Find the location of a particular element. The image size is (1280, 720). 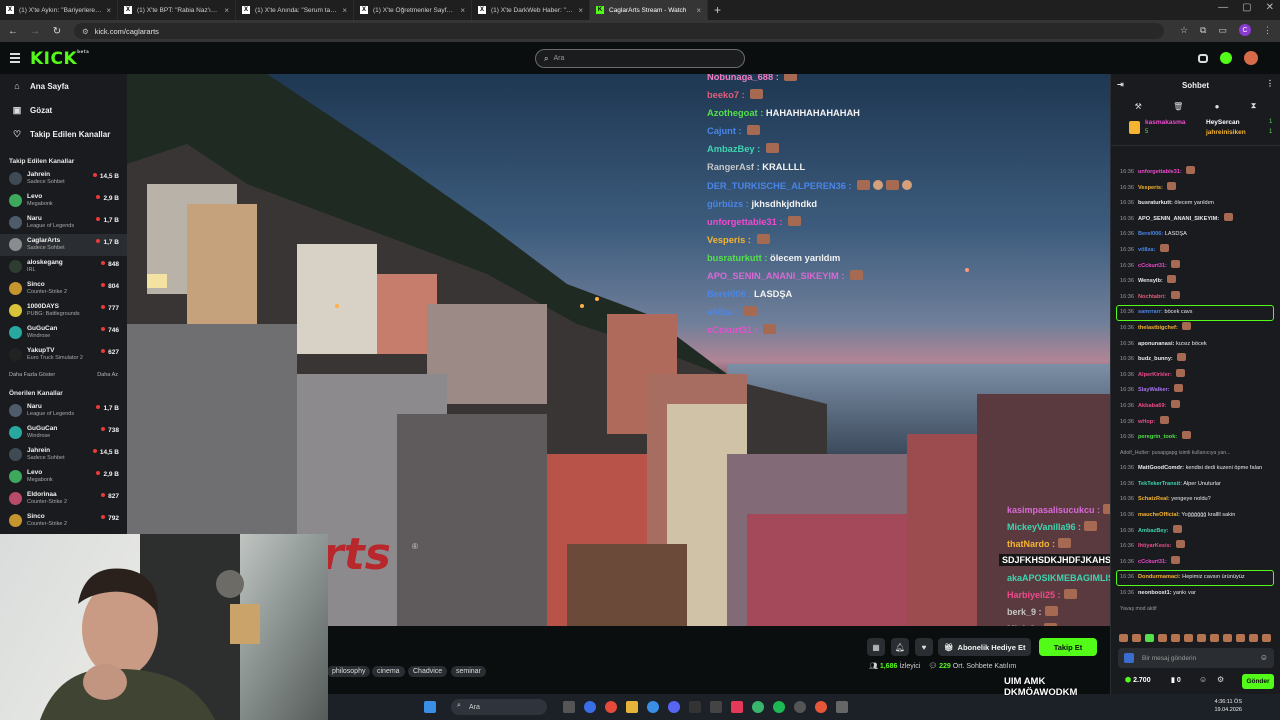

channel-row: Sinco Counter-Strike 2 804 is located at coordinates (63, 289).